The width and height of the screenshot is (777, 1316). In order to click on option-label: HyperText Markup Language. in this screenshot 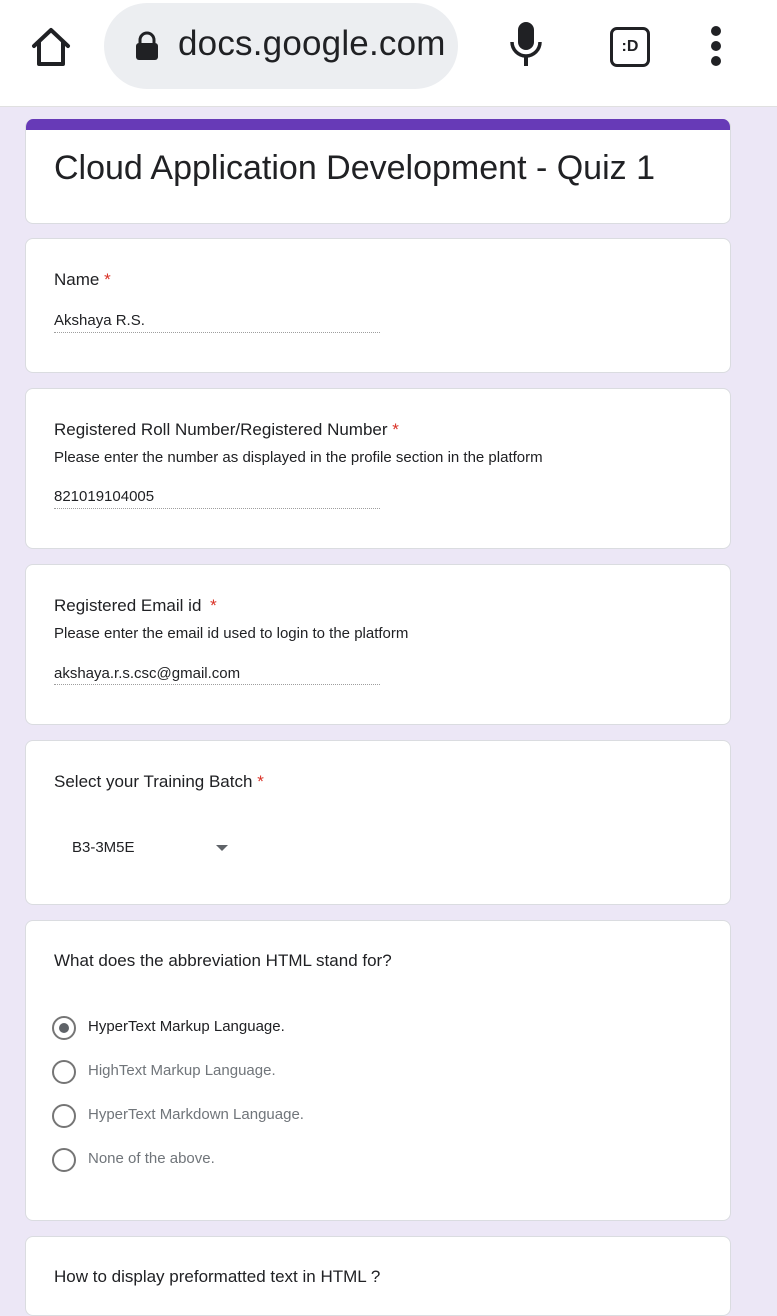, I will do `click(186, 1026)`.